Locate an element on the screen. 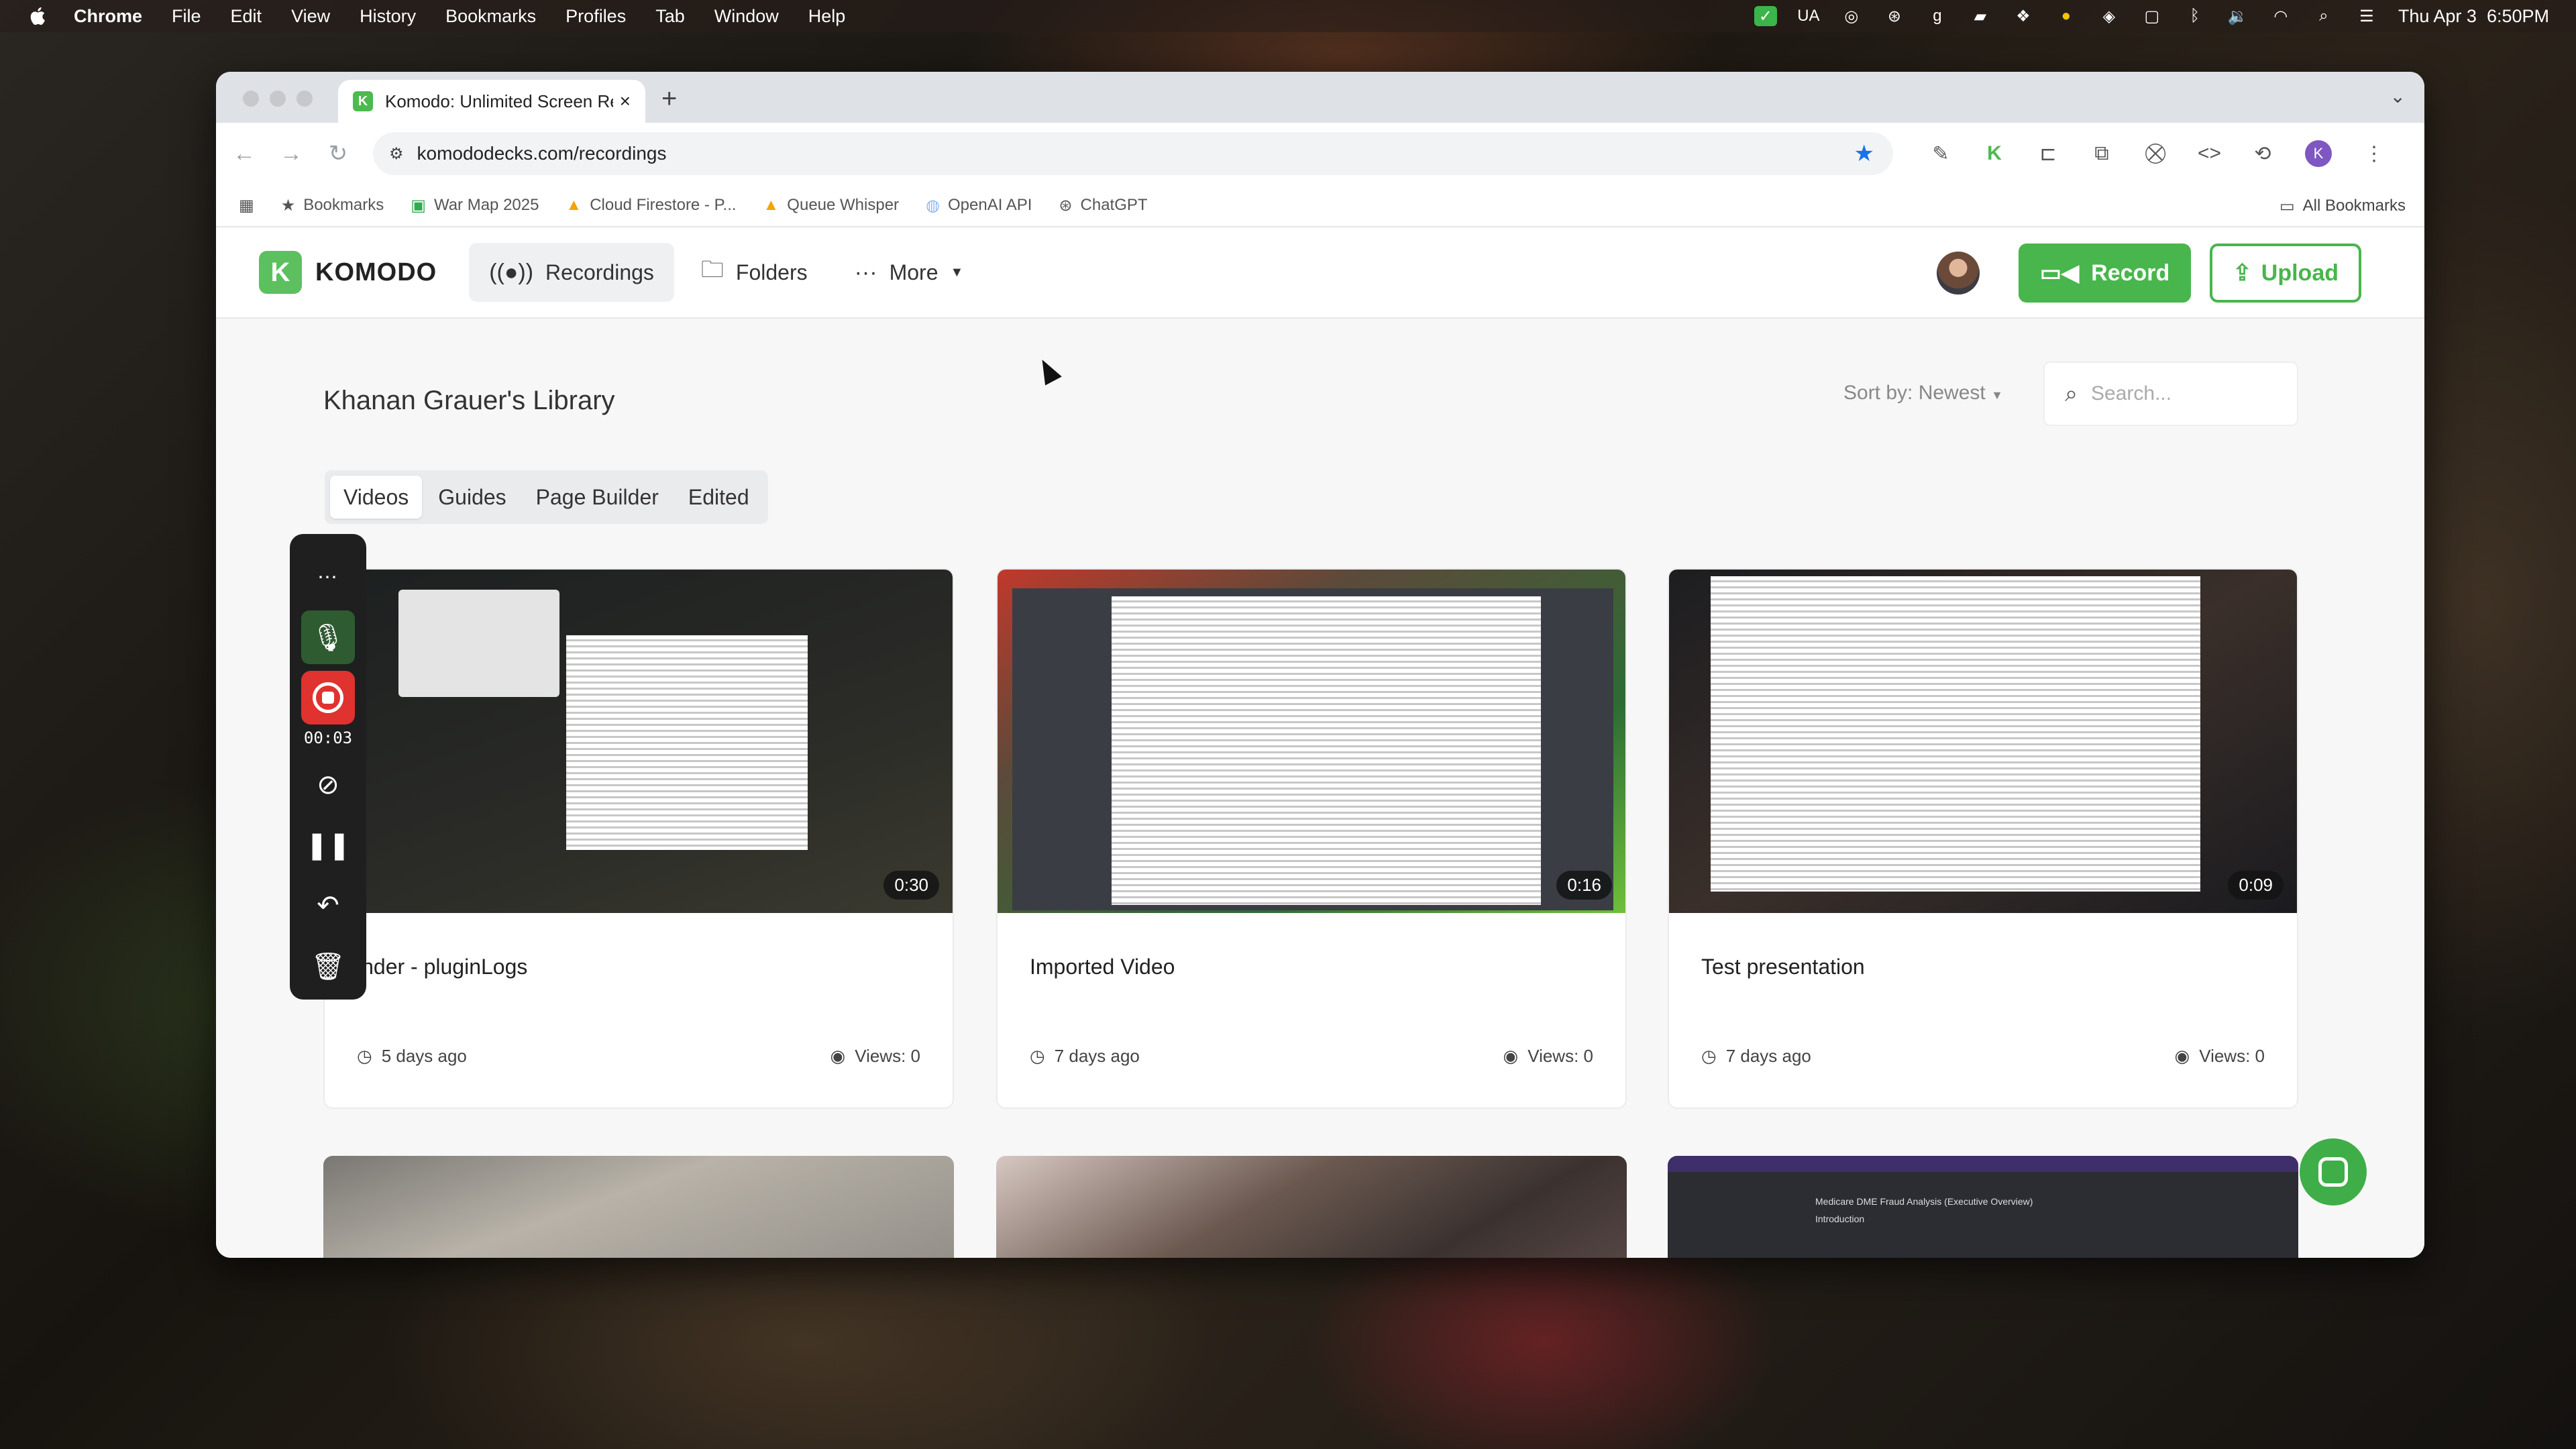 This screenshot has height=1449, width=2576. zoom-window-button is located at coordinates (305, 99).